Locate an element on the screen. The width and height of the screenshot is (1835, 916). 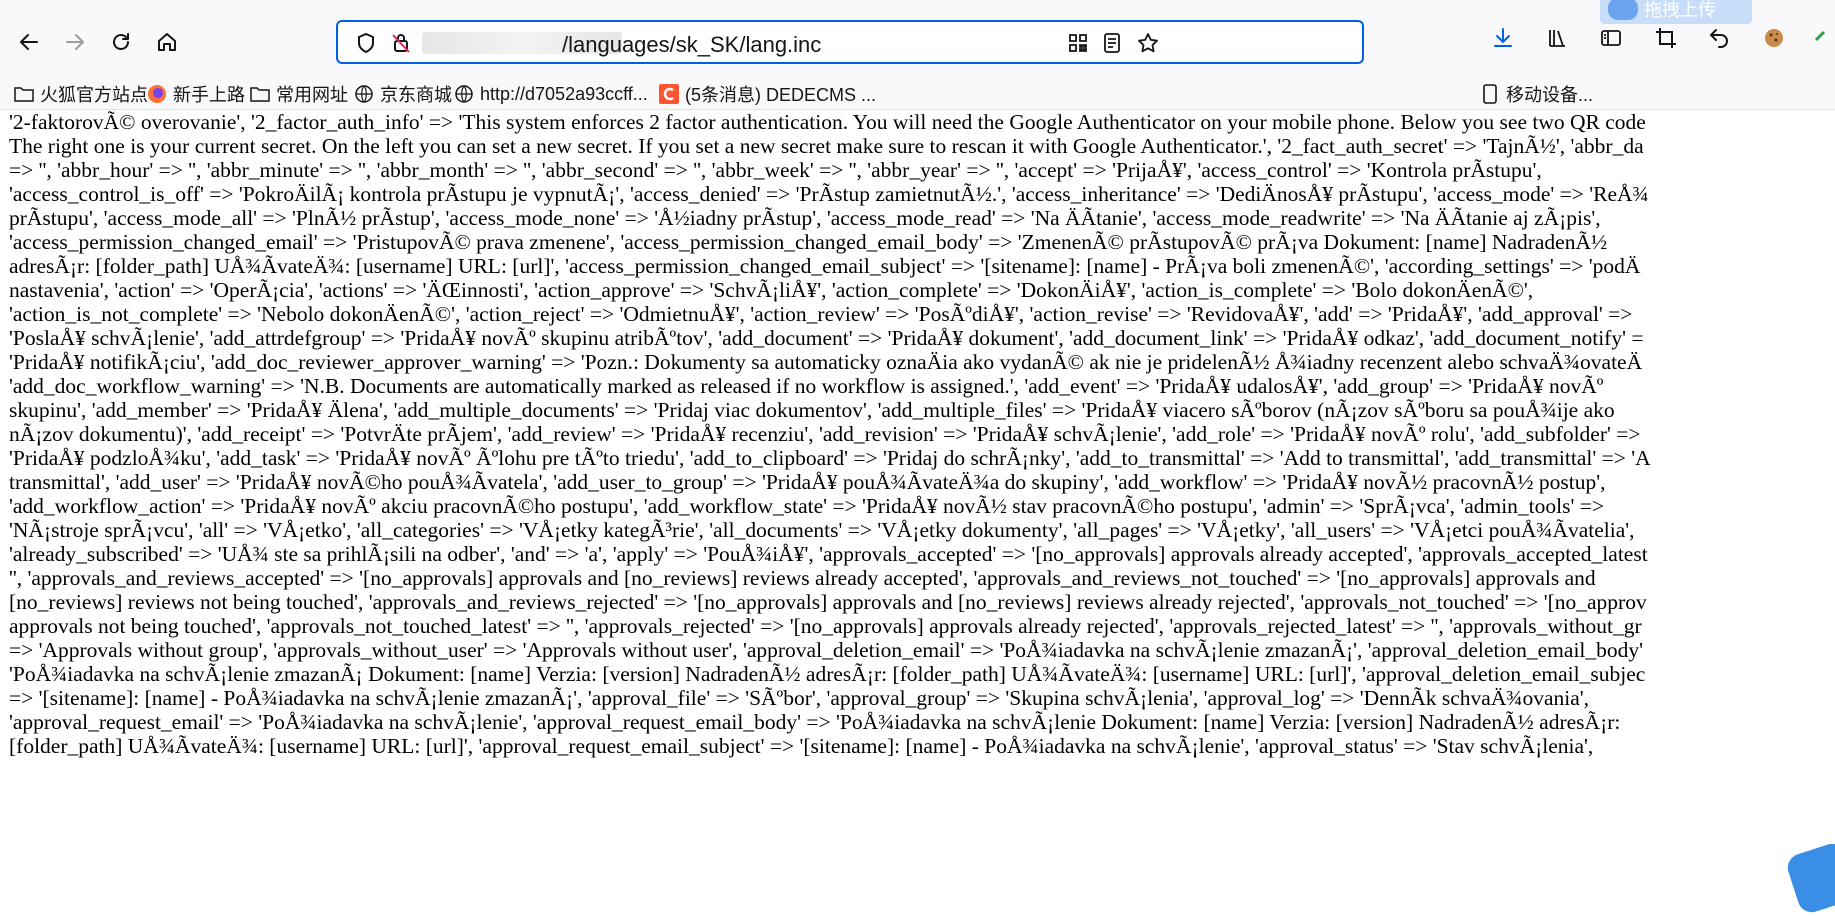
crop-icon is located at coordinates (1666, 38).